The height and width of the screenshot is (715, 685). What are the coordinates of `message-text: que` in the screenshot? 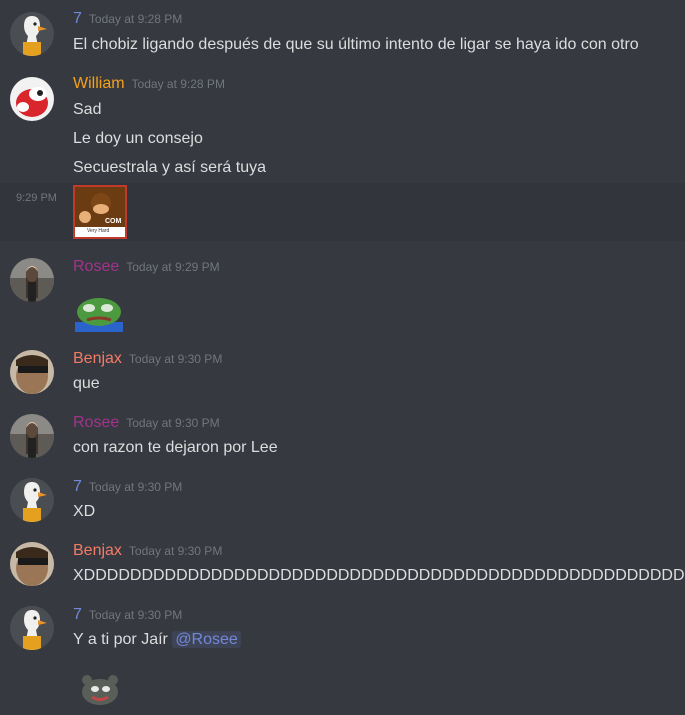 It's located at (86, 383).